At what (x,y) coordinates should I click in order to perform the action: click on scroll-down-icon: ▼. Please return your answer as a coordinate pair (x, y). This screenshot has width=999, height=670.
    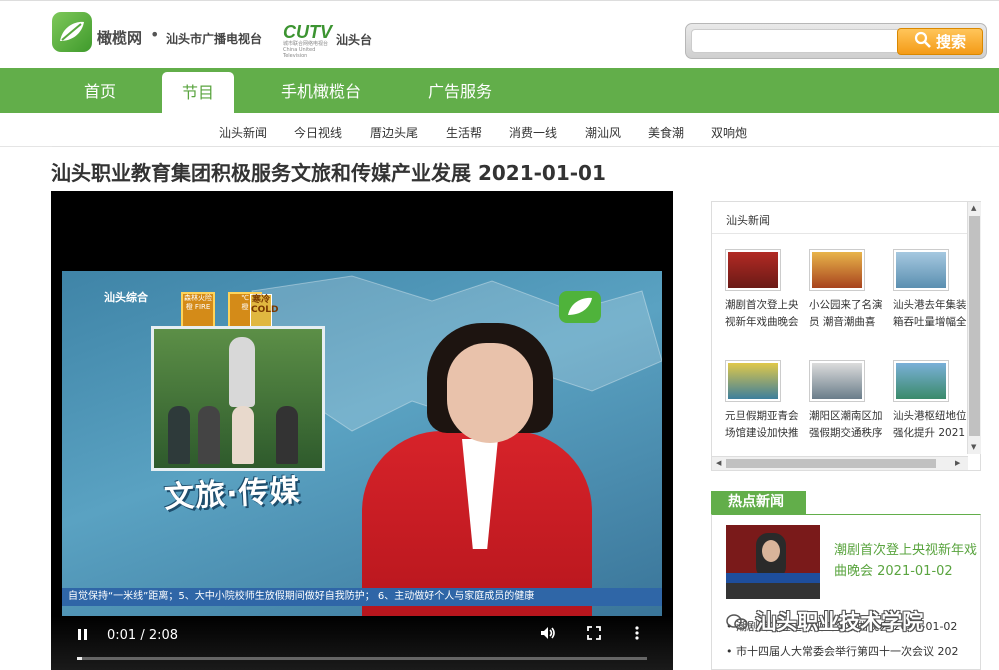
    Looking at the image, I should click on (973, 447).